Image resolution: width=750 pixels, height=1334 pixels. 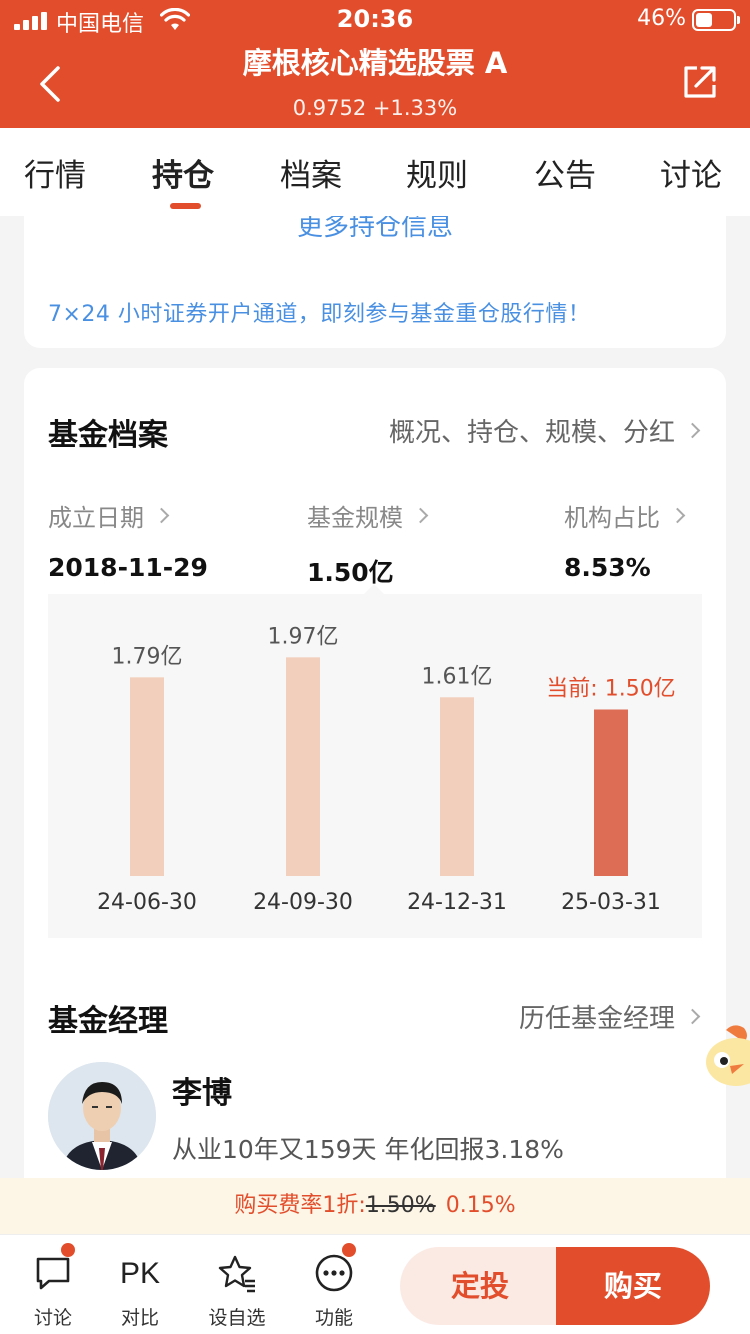 What do you see at coordinates (375, 1284) in the screenshot?
I see `bottom-action-bar: 讨论 PK 对比 设自选 功能 定投 购买` at bounding box center [375, 1284].